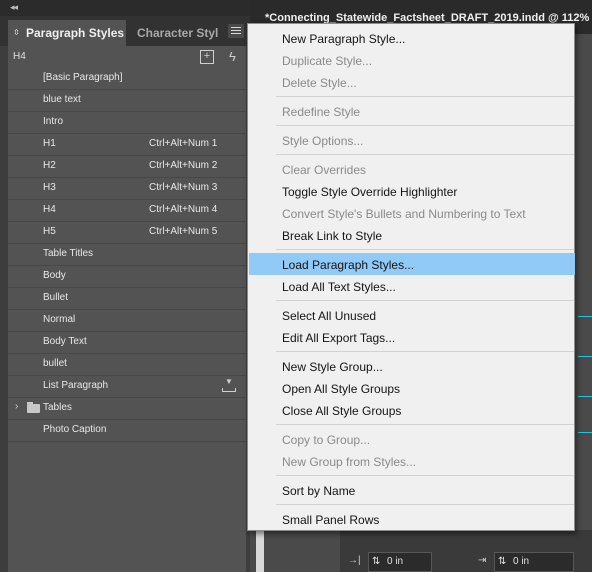  Describe the element at coordinates (236, 31) in the screenshot. I see `panel-menu-button` at that location.